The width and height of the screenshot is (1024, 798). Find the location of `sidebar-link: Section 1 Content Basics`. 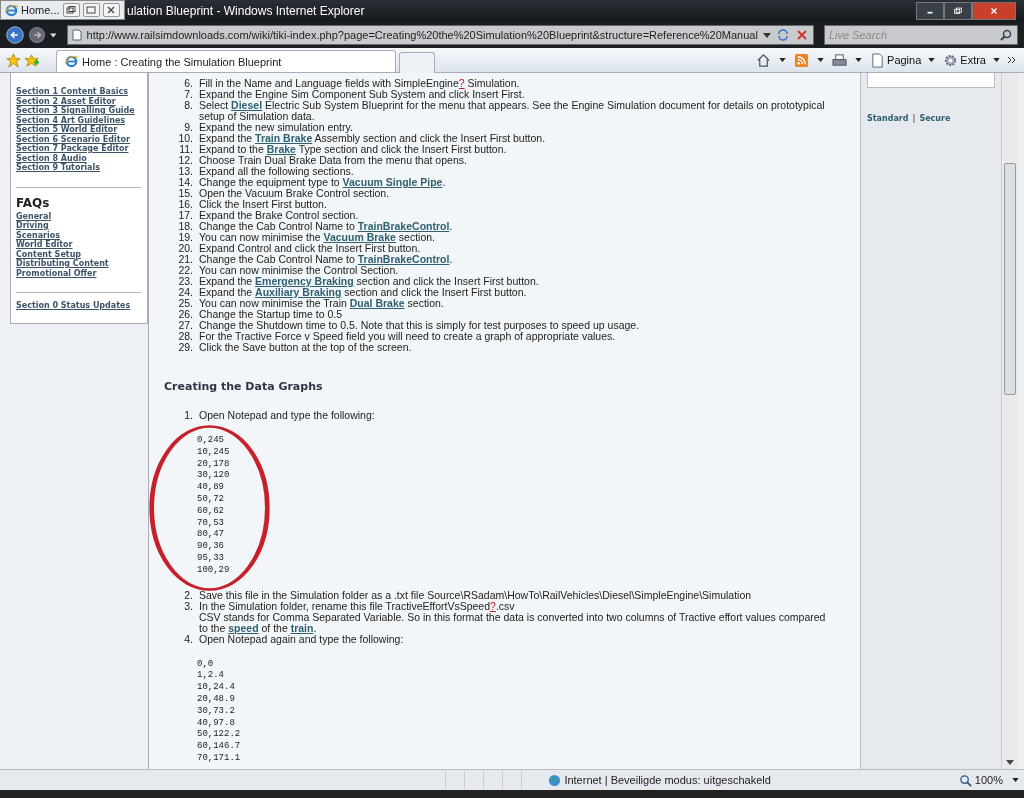

sidebar-link: Section 1 Content Basics is located at coordinates (79, 92).